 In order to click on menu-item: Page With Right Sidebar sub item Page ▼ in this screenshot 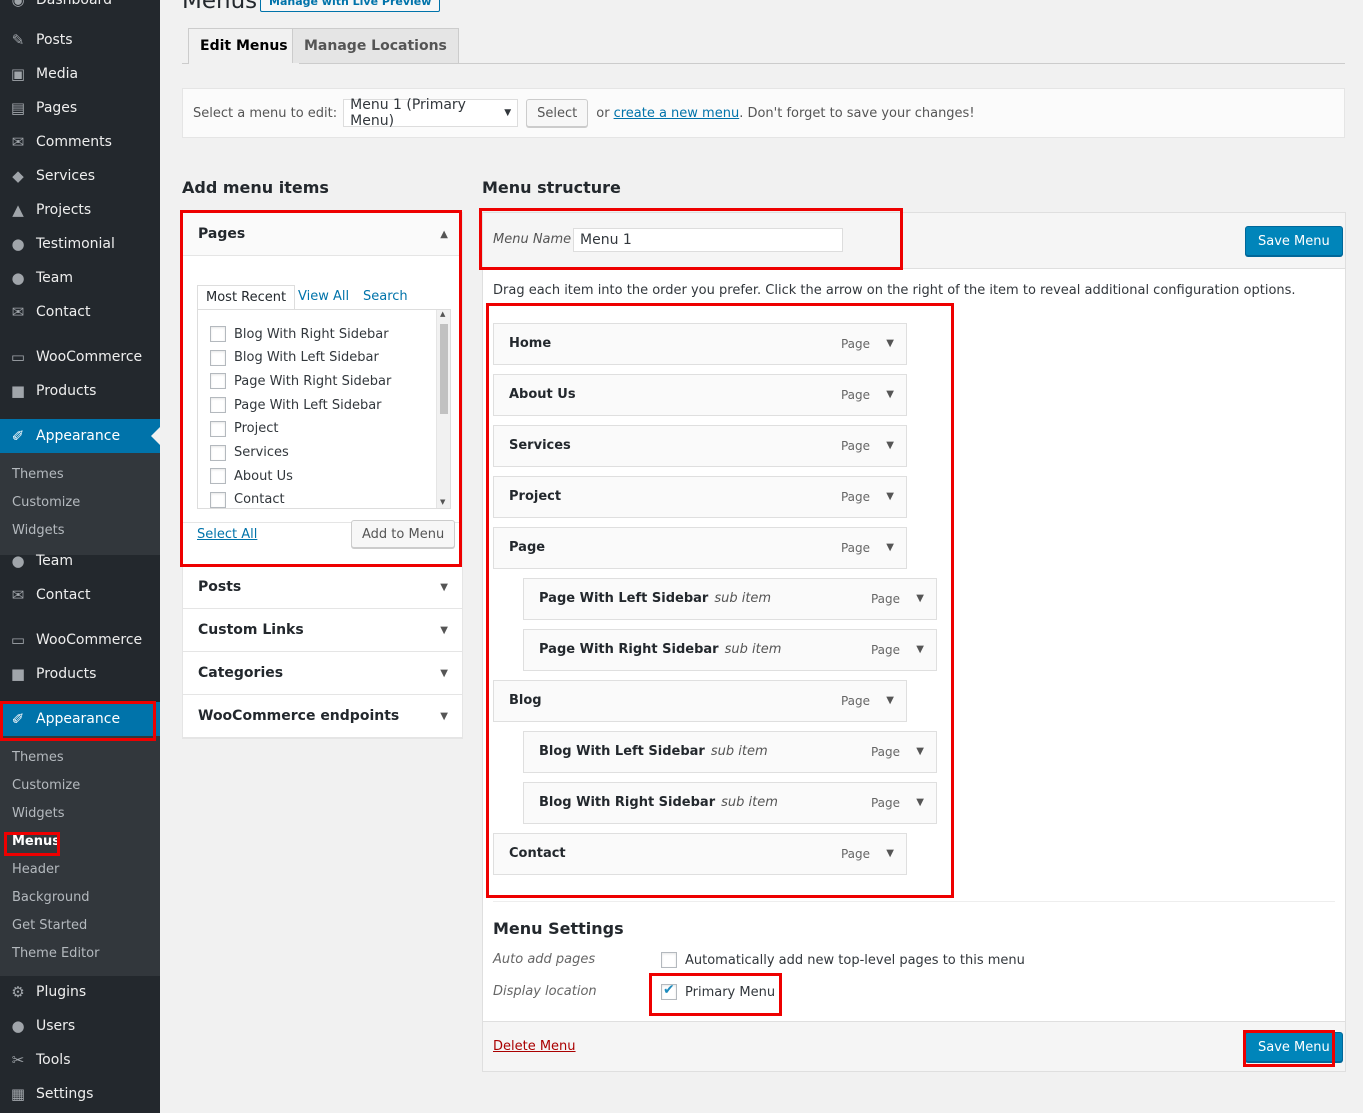, I will do `click(730, 650)`.